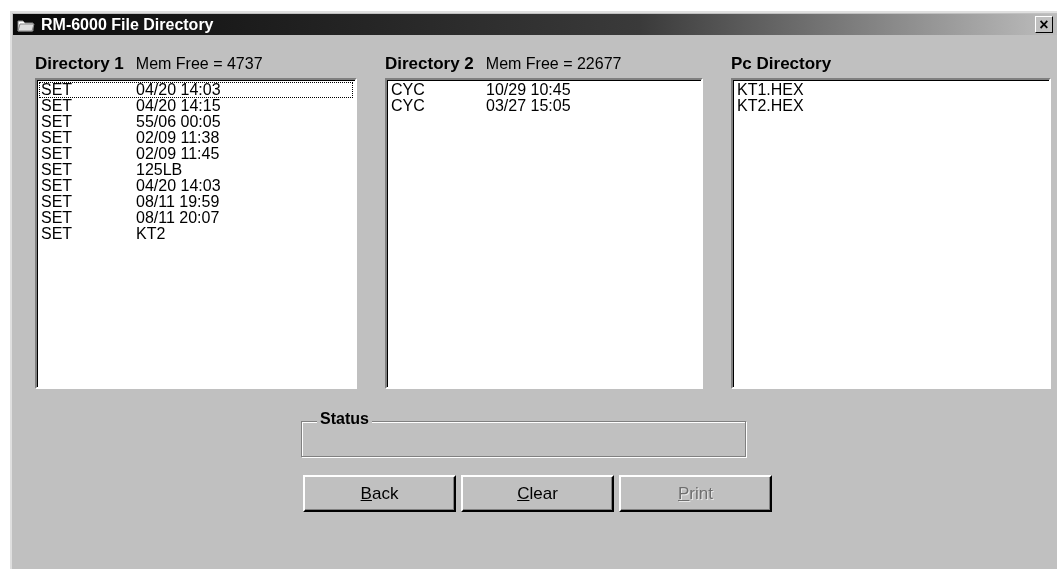 The image size is (1057, 569). What do you see at coordinates (781, 64) in the screenshot?
I see `list-title: Pc Directory` at bounding box center [781, 64].